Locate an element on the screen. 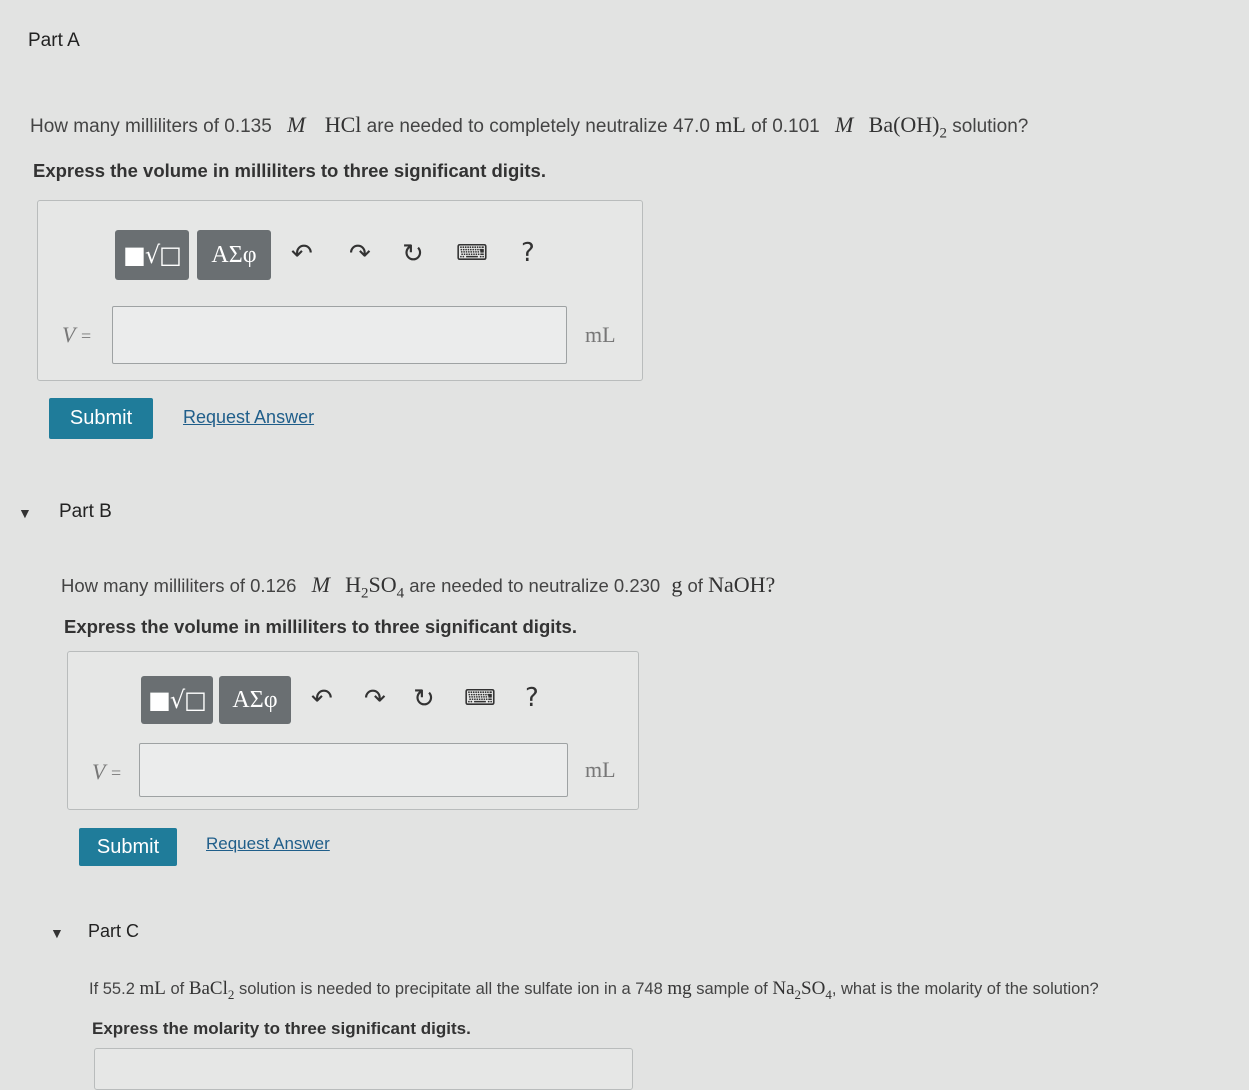  part-b-submit-button: Submit is located at coordinates (128, 847).